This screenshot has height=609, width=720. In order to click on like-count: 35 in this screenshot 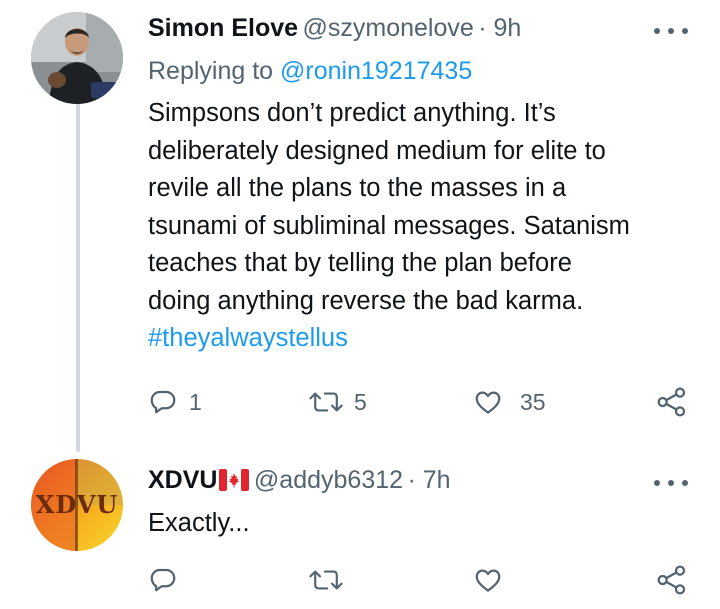, I will do `click(533, 401)`.